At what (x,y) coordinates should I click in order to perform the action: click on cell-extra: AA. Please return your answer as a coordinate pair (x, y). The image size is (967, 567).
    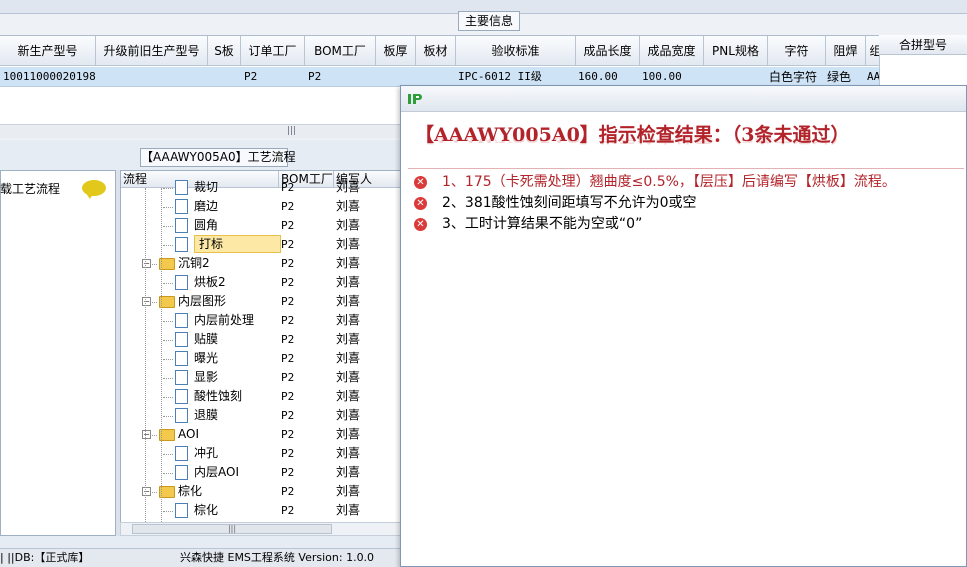
    Looking at the image, I should click on (873, 76).